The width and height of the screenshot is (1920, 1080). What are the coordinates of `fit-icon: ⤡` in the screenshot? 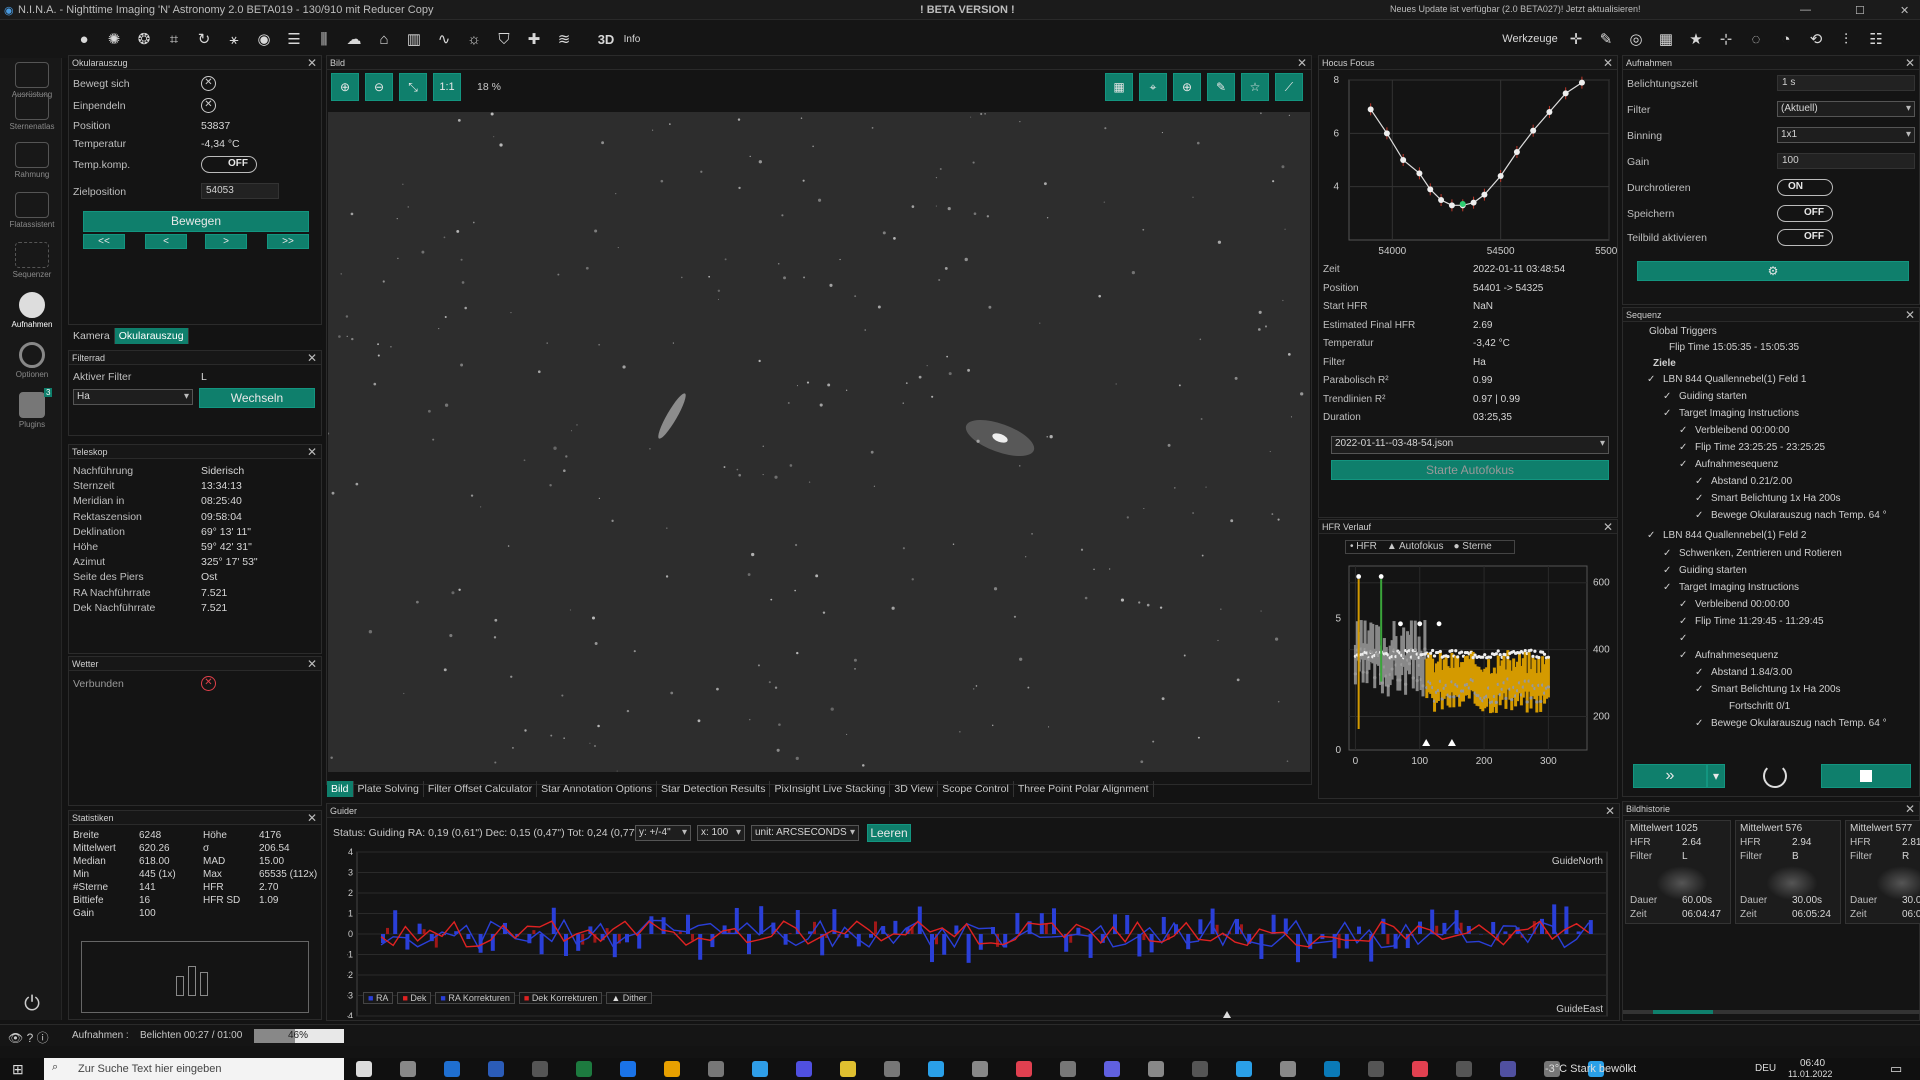 It's located at (413, 87).